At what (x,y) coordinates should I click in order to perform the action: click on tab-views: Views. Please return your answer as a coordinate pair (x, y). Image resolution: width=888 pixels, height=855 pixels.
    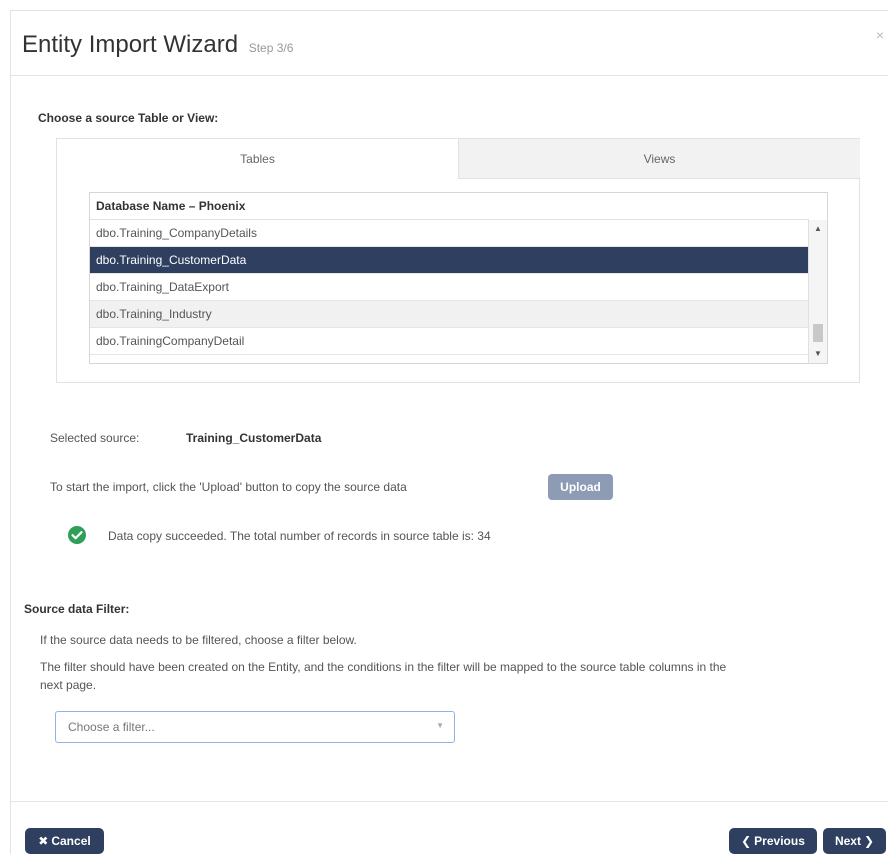
    Looking at the image, I should click on (659, 159).